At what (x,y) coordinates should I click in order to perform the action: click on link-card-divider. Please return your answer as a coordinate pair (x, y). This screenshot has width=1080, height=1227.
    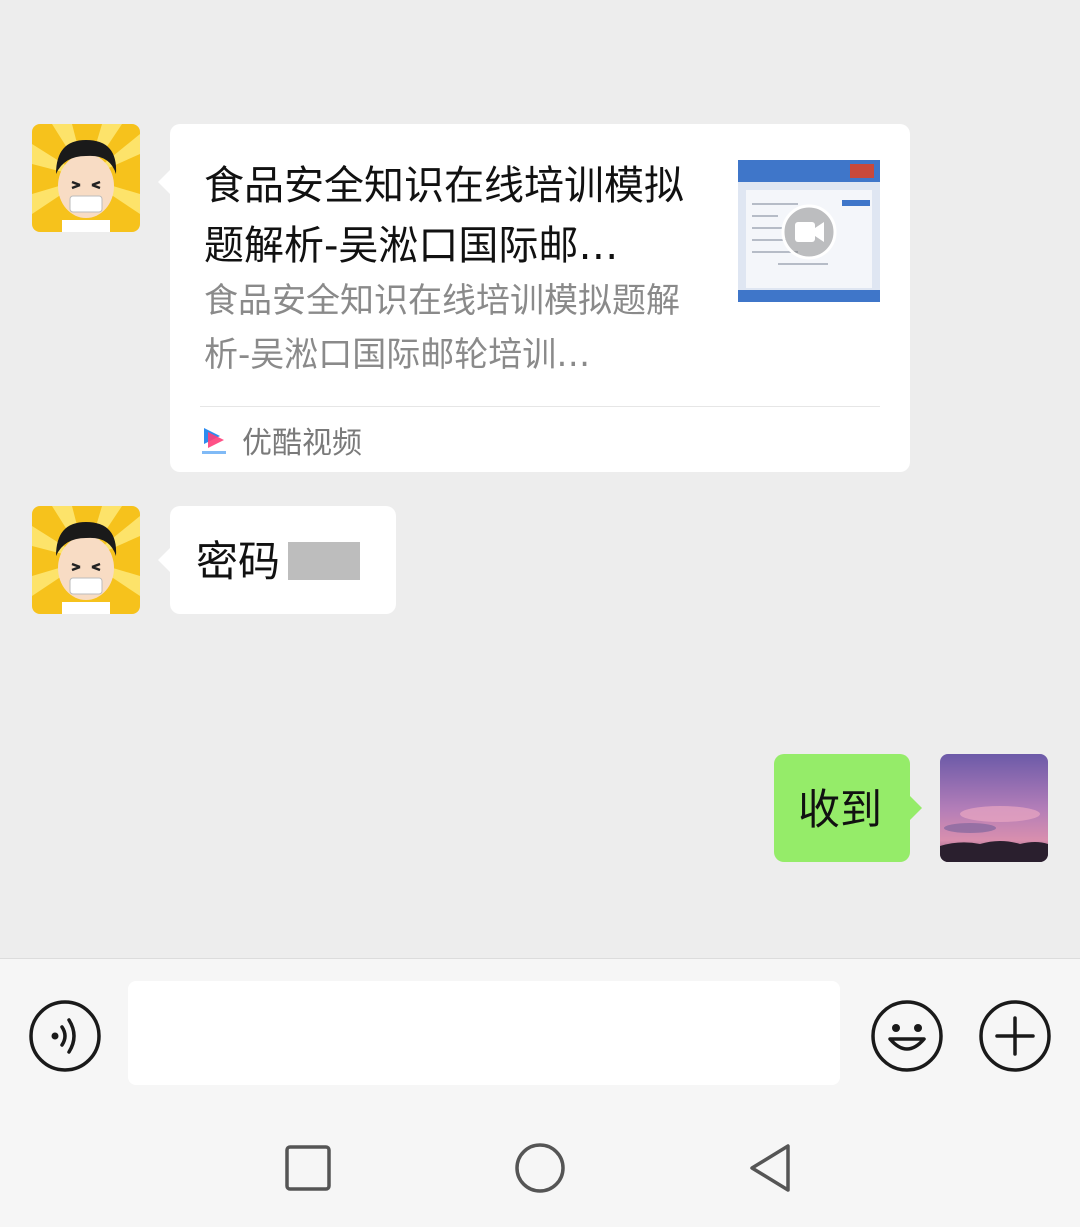
    Looking at the image, I should click on (540, 406).